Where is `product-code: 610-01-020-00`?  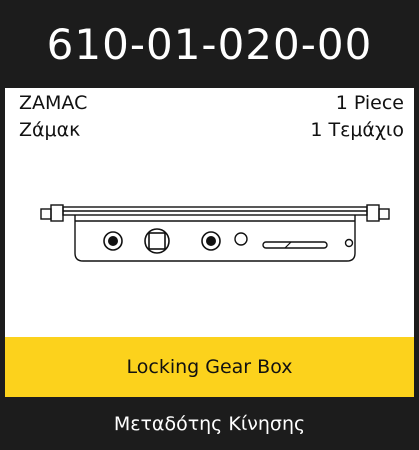
product-code: 610-01-020-00 is located at coordinates (209, 44).